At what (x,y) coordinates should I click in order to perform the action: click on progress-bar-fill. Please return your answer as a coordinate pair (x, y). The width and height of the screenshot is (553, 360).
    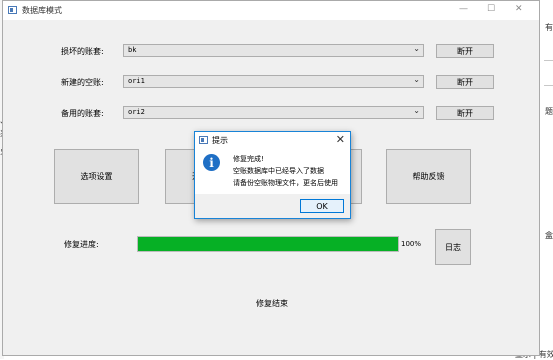
    Looking at the image, I should click on (268, 244).